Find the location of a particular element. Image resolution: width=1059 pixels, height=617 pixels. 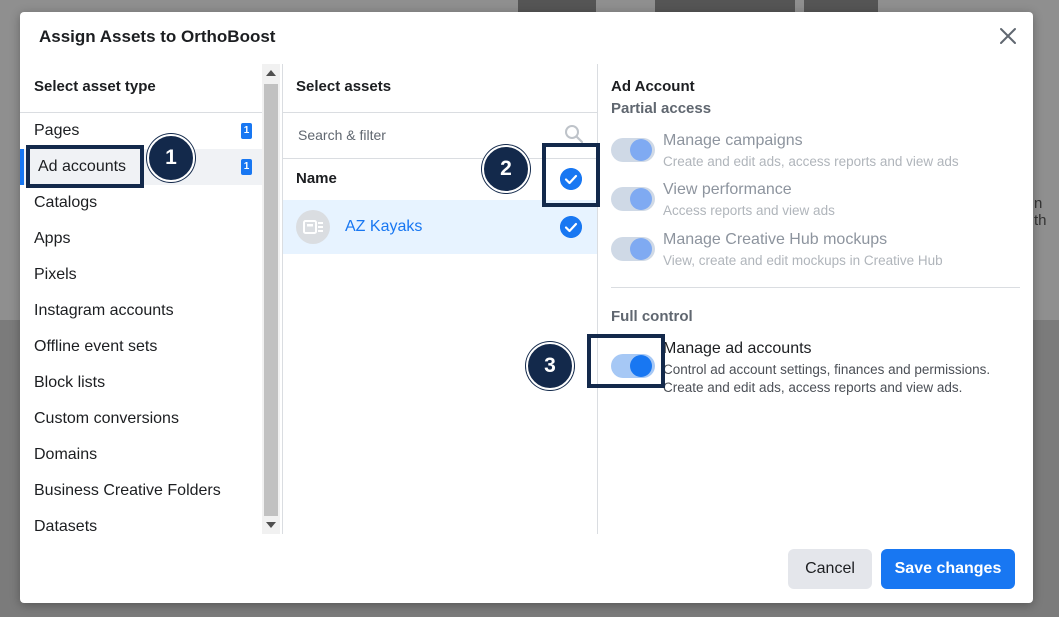

permission-title: View performance is located at coordinates (727, 189).